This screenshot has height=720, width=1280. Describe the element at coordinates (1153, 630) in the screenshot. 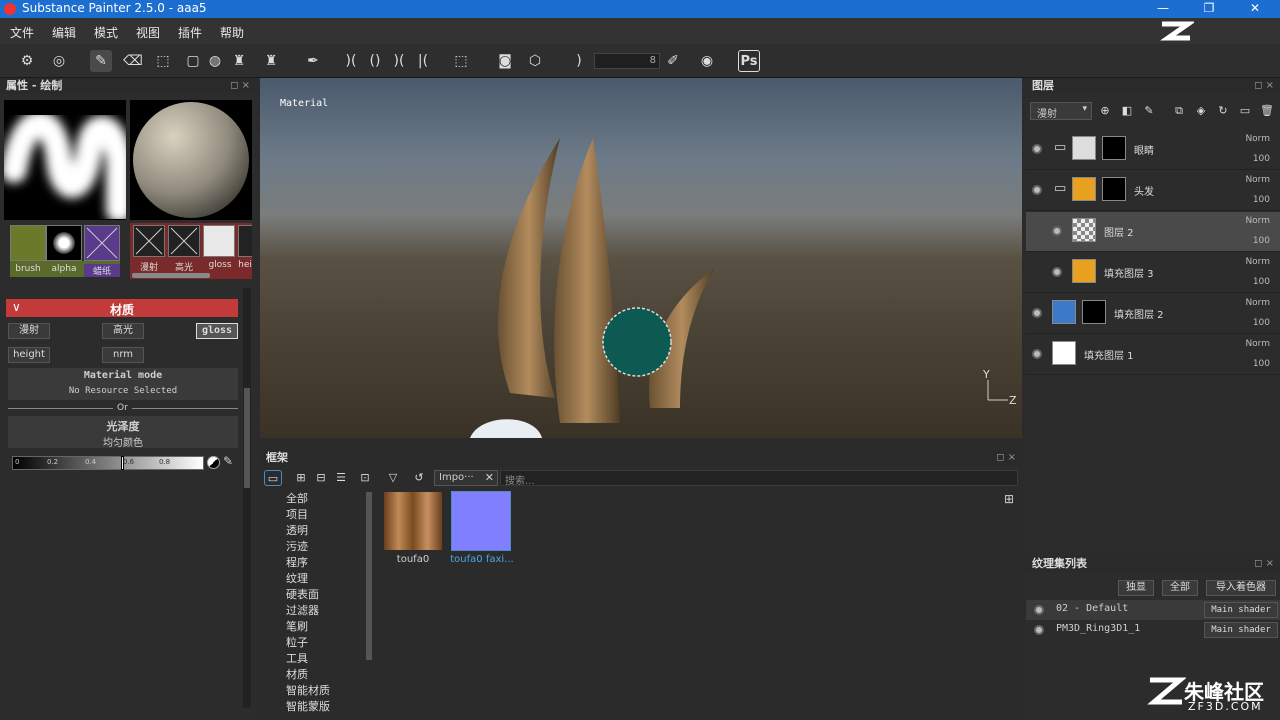

I see `texture-set-row: PM3D_Ring3D1_1 Main shader` at that location.